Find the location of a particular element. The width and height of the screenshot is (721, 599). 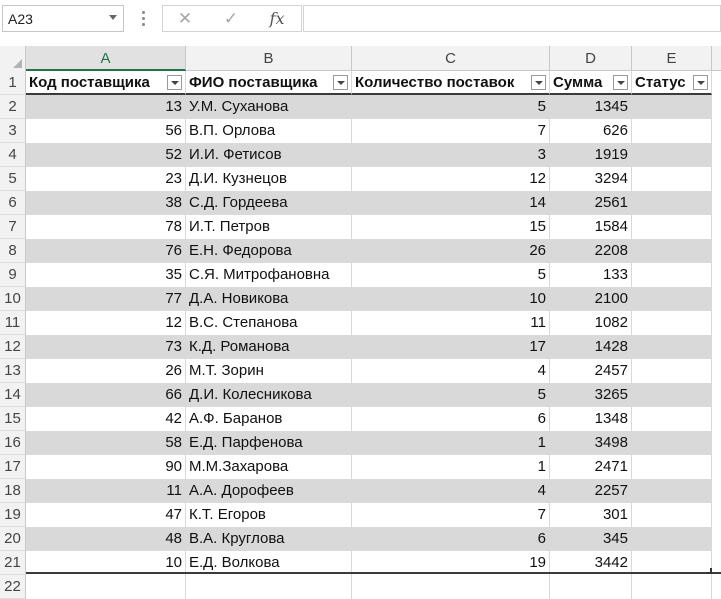

row-header: 15 is located at coordinates (13, 419).